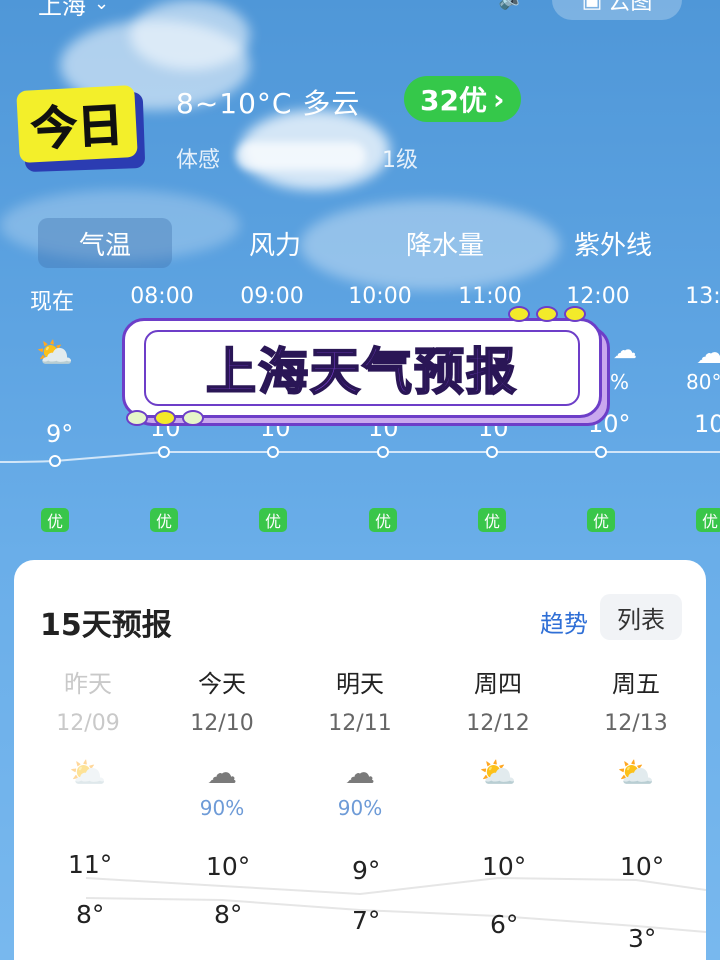 The height and width of the screenshot is (960, 720). I want to click on aqi-pill-button: 32优 ›, so click(462, 99).